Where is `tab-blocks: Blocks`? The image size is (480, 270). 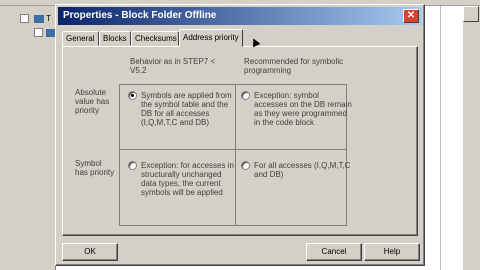 tab-blocks: Blocks is located at coordinates (115, 38).